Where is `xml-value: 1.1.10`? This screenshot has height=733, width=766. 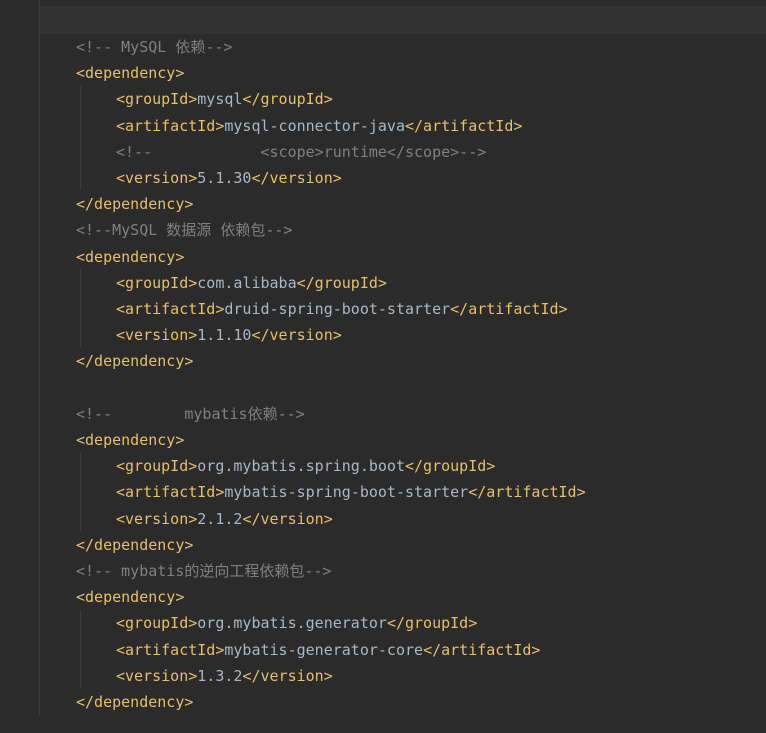
xml-value: 1.1.10 is located at coordinates (224, 335).